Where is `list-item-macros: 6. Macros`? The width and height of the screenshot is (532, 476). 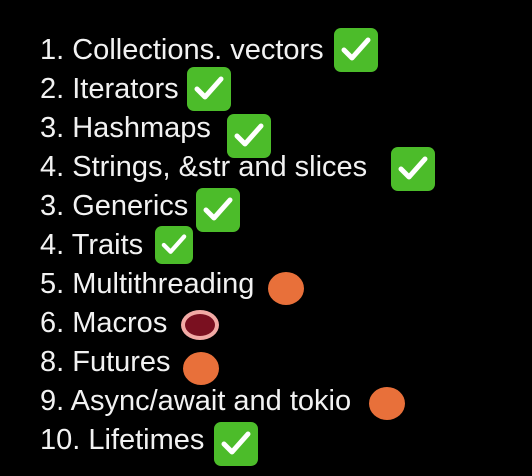 list-item-macros: 6. Macros is located at coordinates (130, 323).